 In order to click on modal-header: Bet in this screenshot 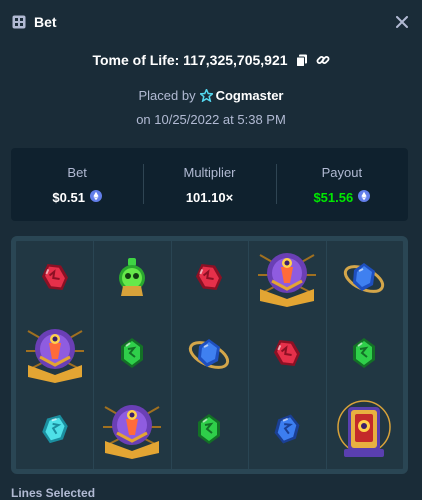, I will do `click(211, 22)`.